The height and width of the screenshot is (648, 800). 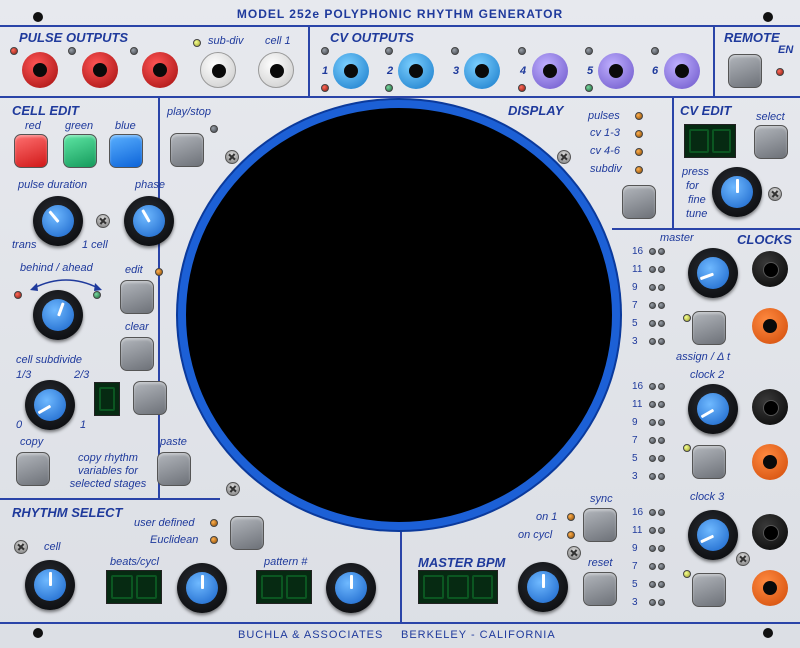 What do you see at coordinates (351, 588) in the screenshot?
I see `pattern-knob` at bounding box center [351, 588].